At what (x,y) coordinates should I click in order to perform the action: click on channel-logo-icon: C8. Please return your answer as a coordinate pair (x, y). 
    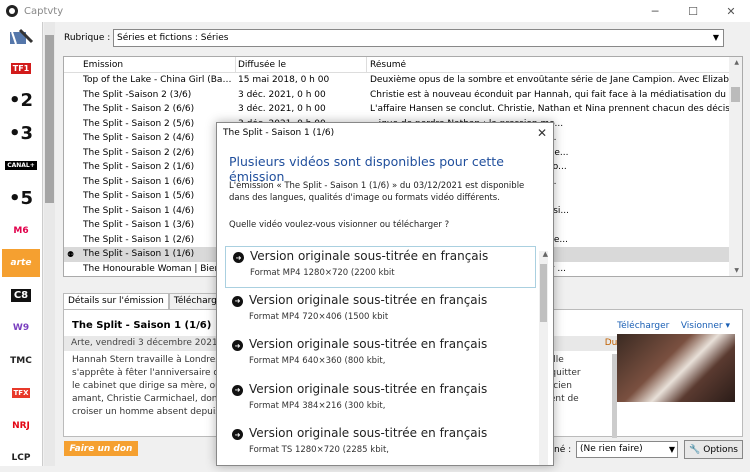
    Looking at the image, I should click on (21, 295).